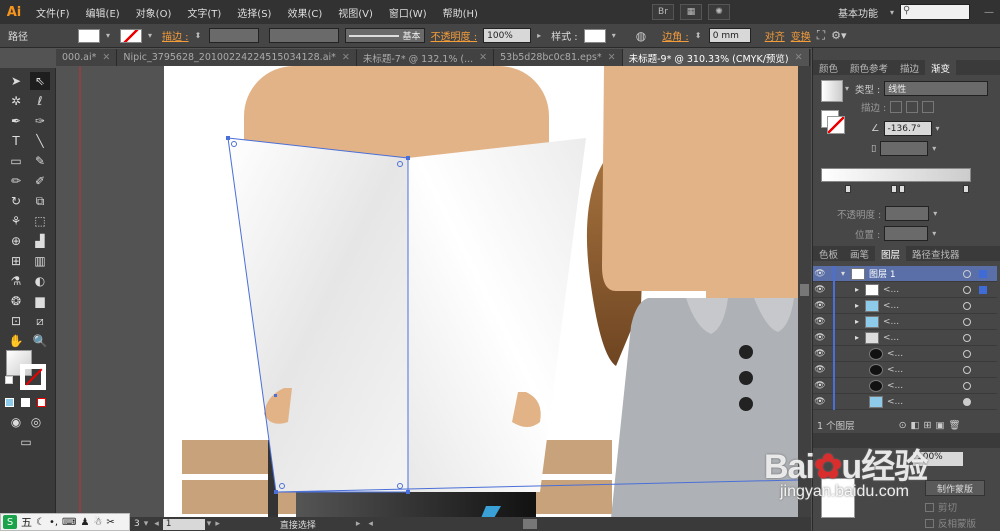 The width and height of the screenshot is (1000, 531). What do you see at coordinates (909, 67) in the screenshot?
I see `tab-stroke: 描边` at bounding box center [909, 67].